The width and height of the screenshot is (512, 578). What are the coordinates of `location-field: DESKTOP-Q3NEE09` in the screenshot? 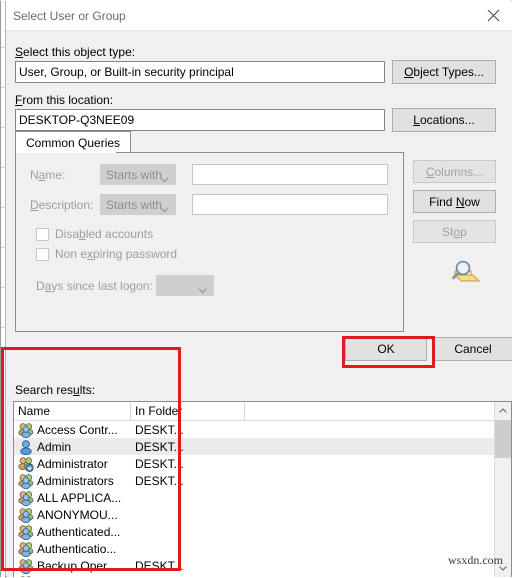 It's located at (200, 120).